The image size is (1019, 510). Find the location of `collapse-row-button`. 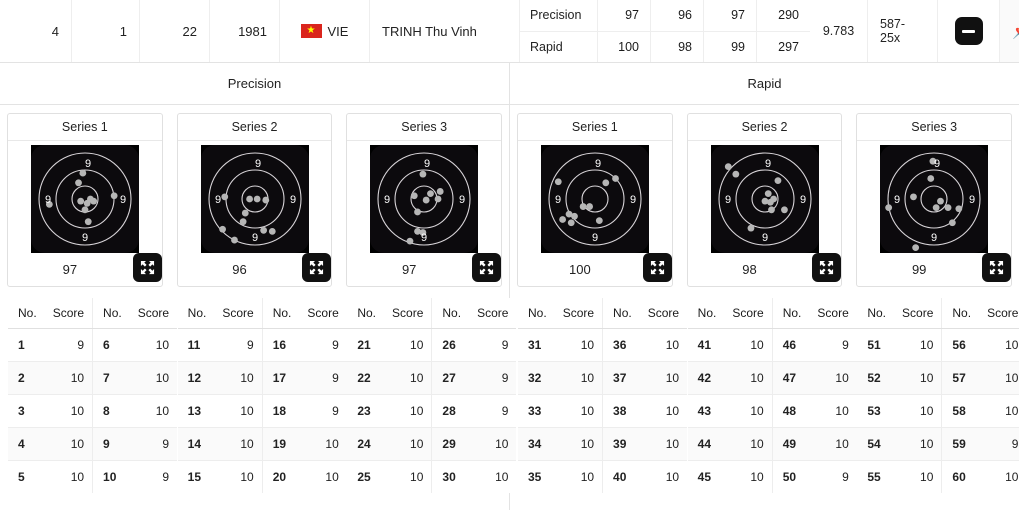

collapse-row-button is located at coordinates (968, 31).